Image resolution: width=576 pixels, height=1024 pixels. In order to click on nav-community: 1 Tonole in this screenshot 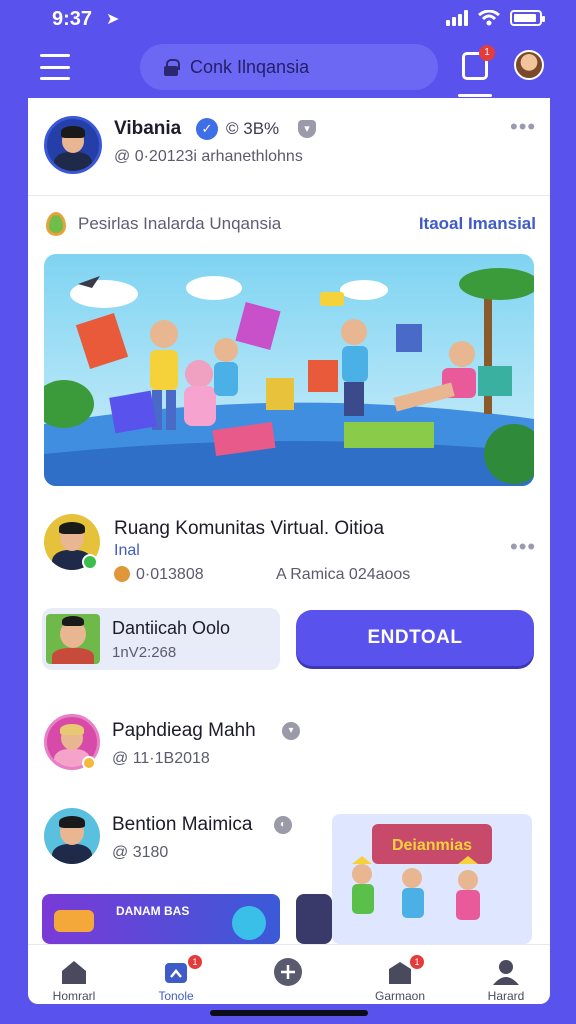, I will do `click(176, 975)`.